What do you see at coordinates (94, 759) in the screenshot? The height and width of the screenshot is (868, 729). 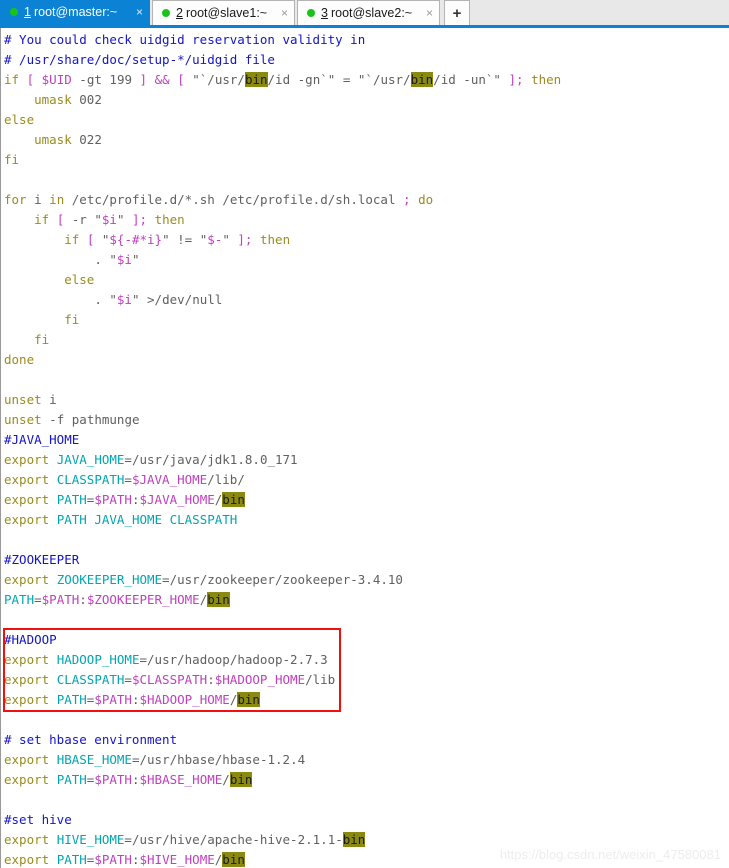 I see `env-var-name: HBASE_HOME` at bounding box center [94, 759].